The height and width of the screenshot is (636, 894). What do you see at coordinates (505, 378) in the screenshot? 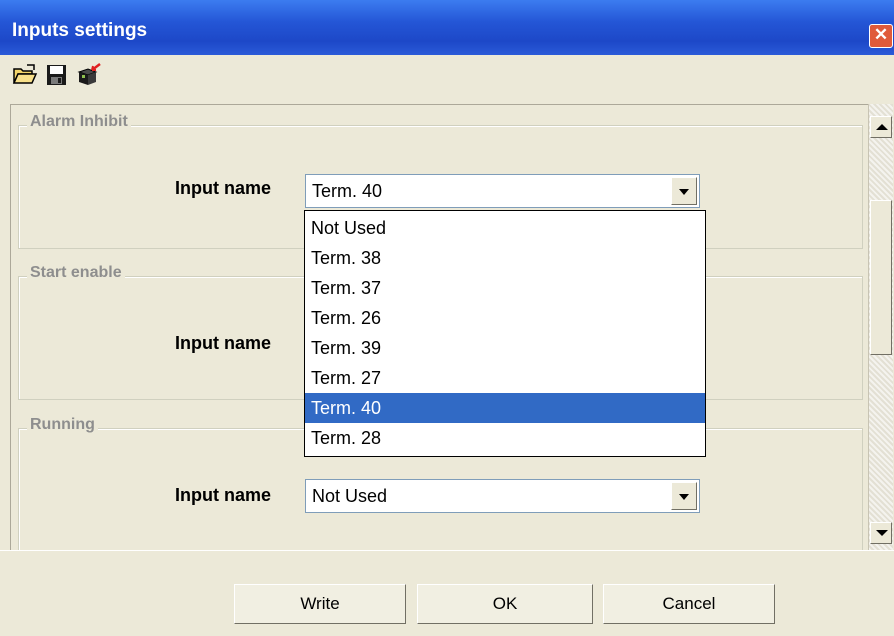
I see `dropdown-option: Term. 27` at bounding box center [505, 378].